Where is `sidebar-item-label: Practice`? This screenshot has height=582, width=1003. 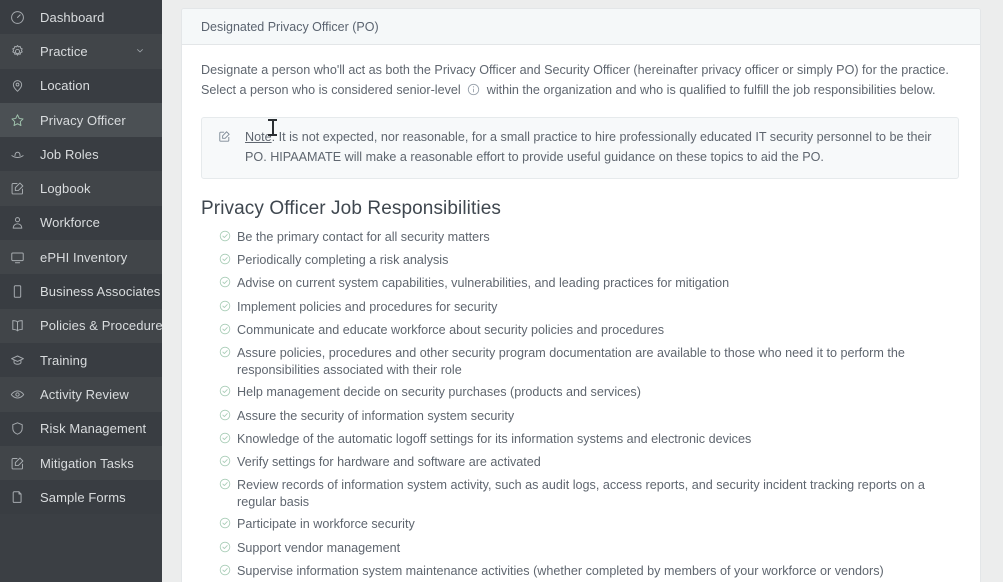
sidebar-item-label: Practice is located at coordinates (64, 51).